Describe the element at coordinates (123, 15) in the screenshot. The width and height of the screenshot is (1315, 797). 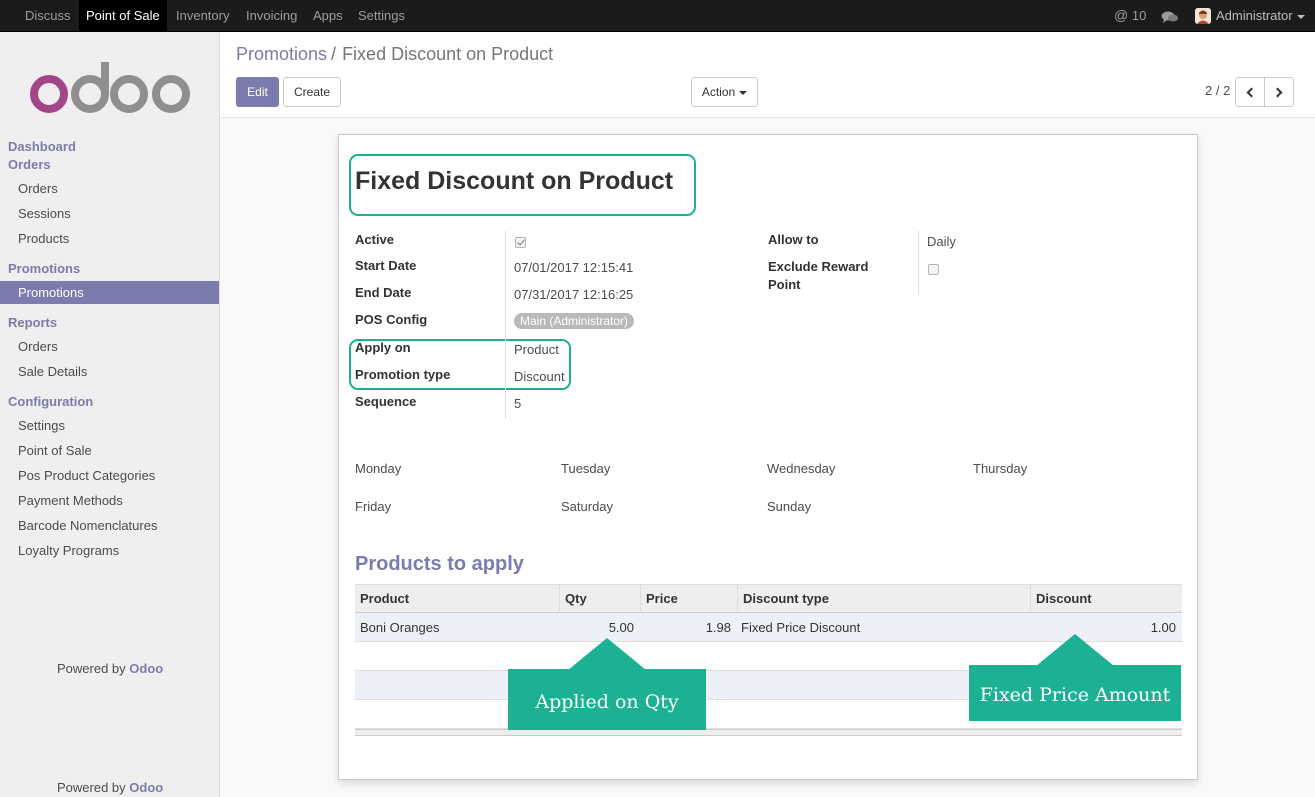
I see `menu-point-of-sale: Point of Sale` at that location.